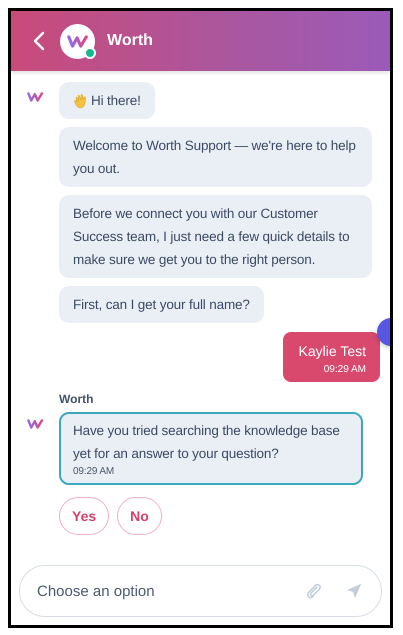 Image resolution: width=403 pixels, height=635 pixels. Describe the element at coordinates (76, 399) in the screenshot. I see `sender-name: Worth` at that location.